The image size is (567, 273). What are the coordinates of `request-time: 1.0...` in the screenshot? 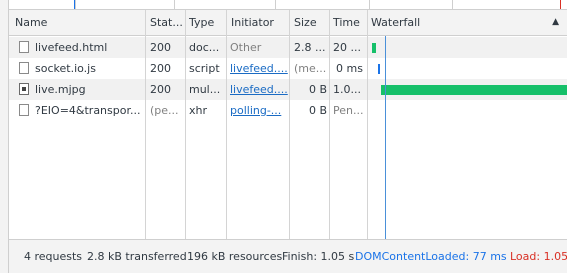 It's located at (347, 89).